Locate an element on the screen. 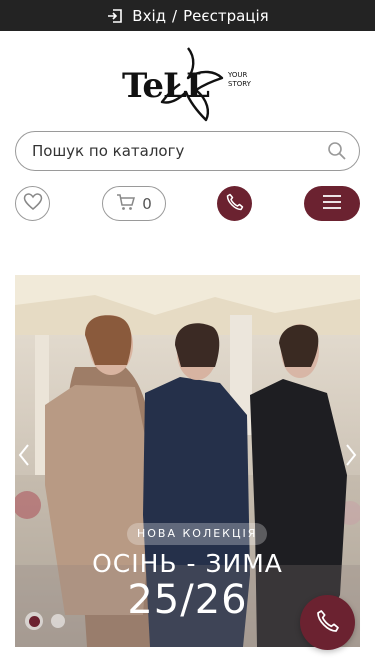 This screenshot has width=375, height=667. floating-call-button is located at coordinates (327, 622).